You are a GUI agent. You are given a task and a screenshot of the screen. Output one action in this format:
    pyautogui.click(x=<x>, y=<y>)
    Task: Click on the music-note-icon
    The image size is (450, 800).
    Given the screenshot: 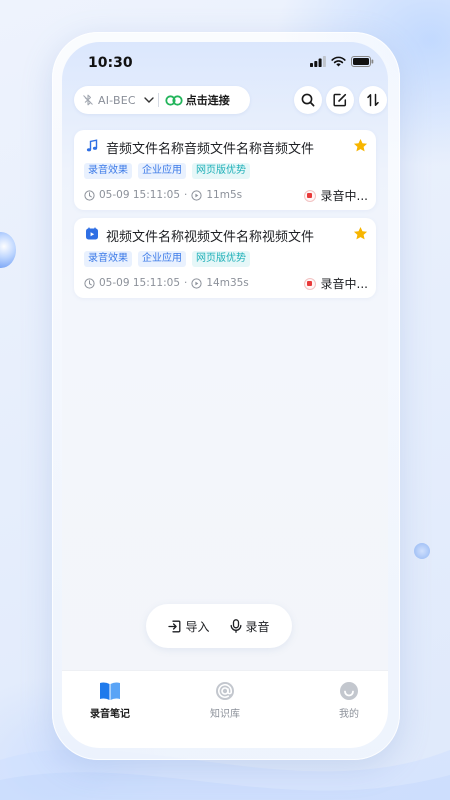 What is the action you would take?
    pyautogui.click(x=92, y=145)
    